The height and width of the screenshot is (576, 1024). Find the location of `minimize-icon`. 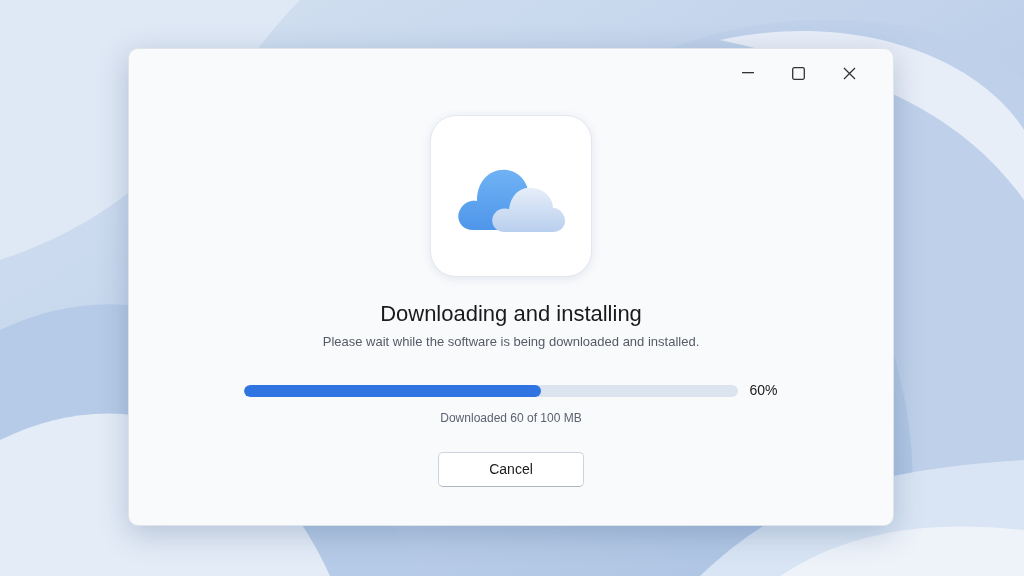

minimize-icon is located at coordinates (747, 73).